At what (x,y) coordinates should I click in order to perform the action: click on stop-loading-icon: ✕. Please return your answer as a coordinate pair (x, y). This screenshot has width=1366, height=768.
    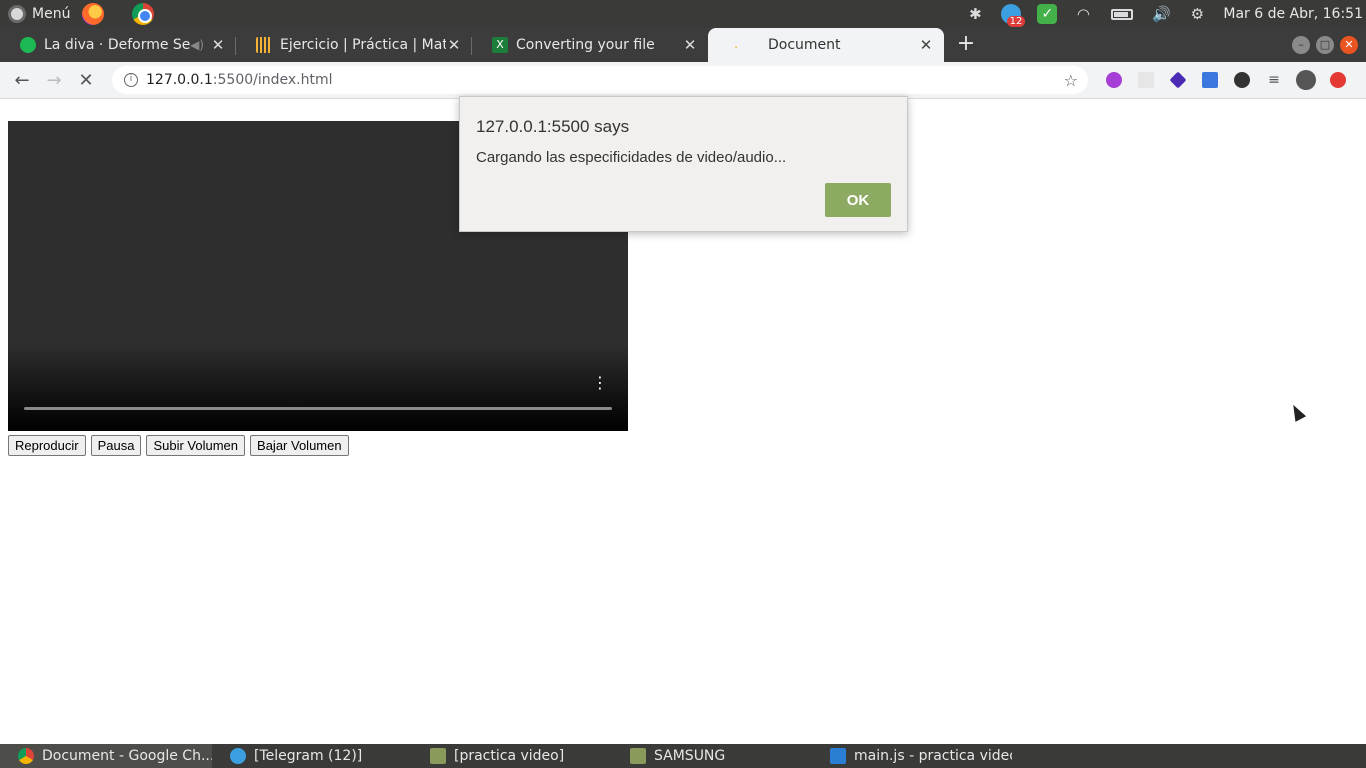
    Looking at the image, I should click on (86, 80).